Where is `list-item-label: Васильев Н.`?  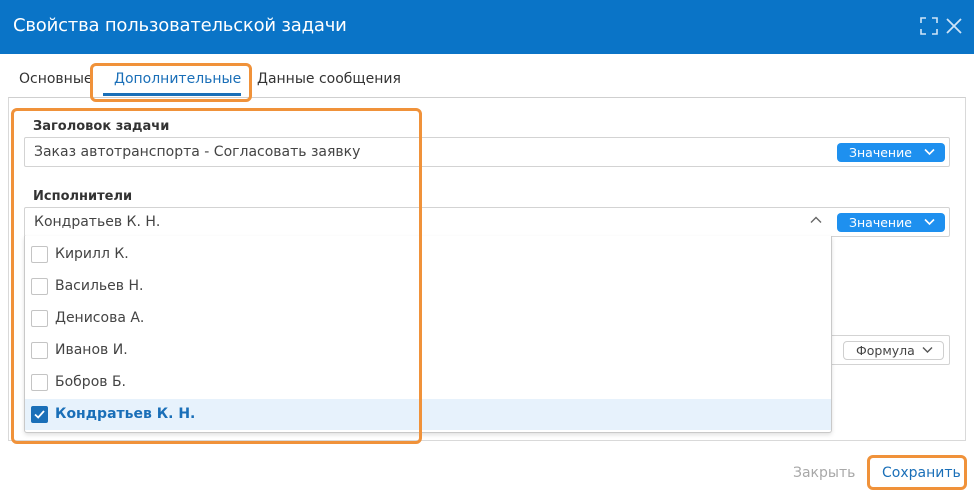 list-item-label: Васильев Н. is located at coordinates (99, 286).